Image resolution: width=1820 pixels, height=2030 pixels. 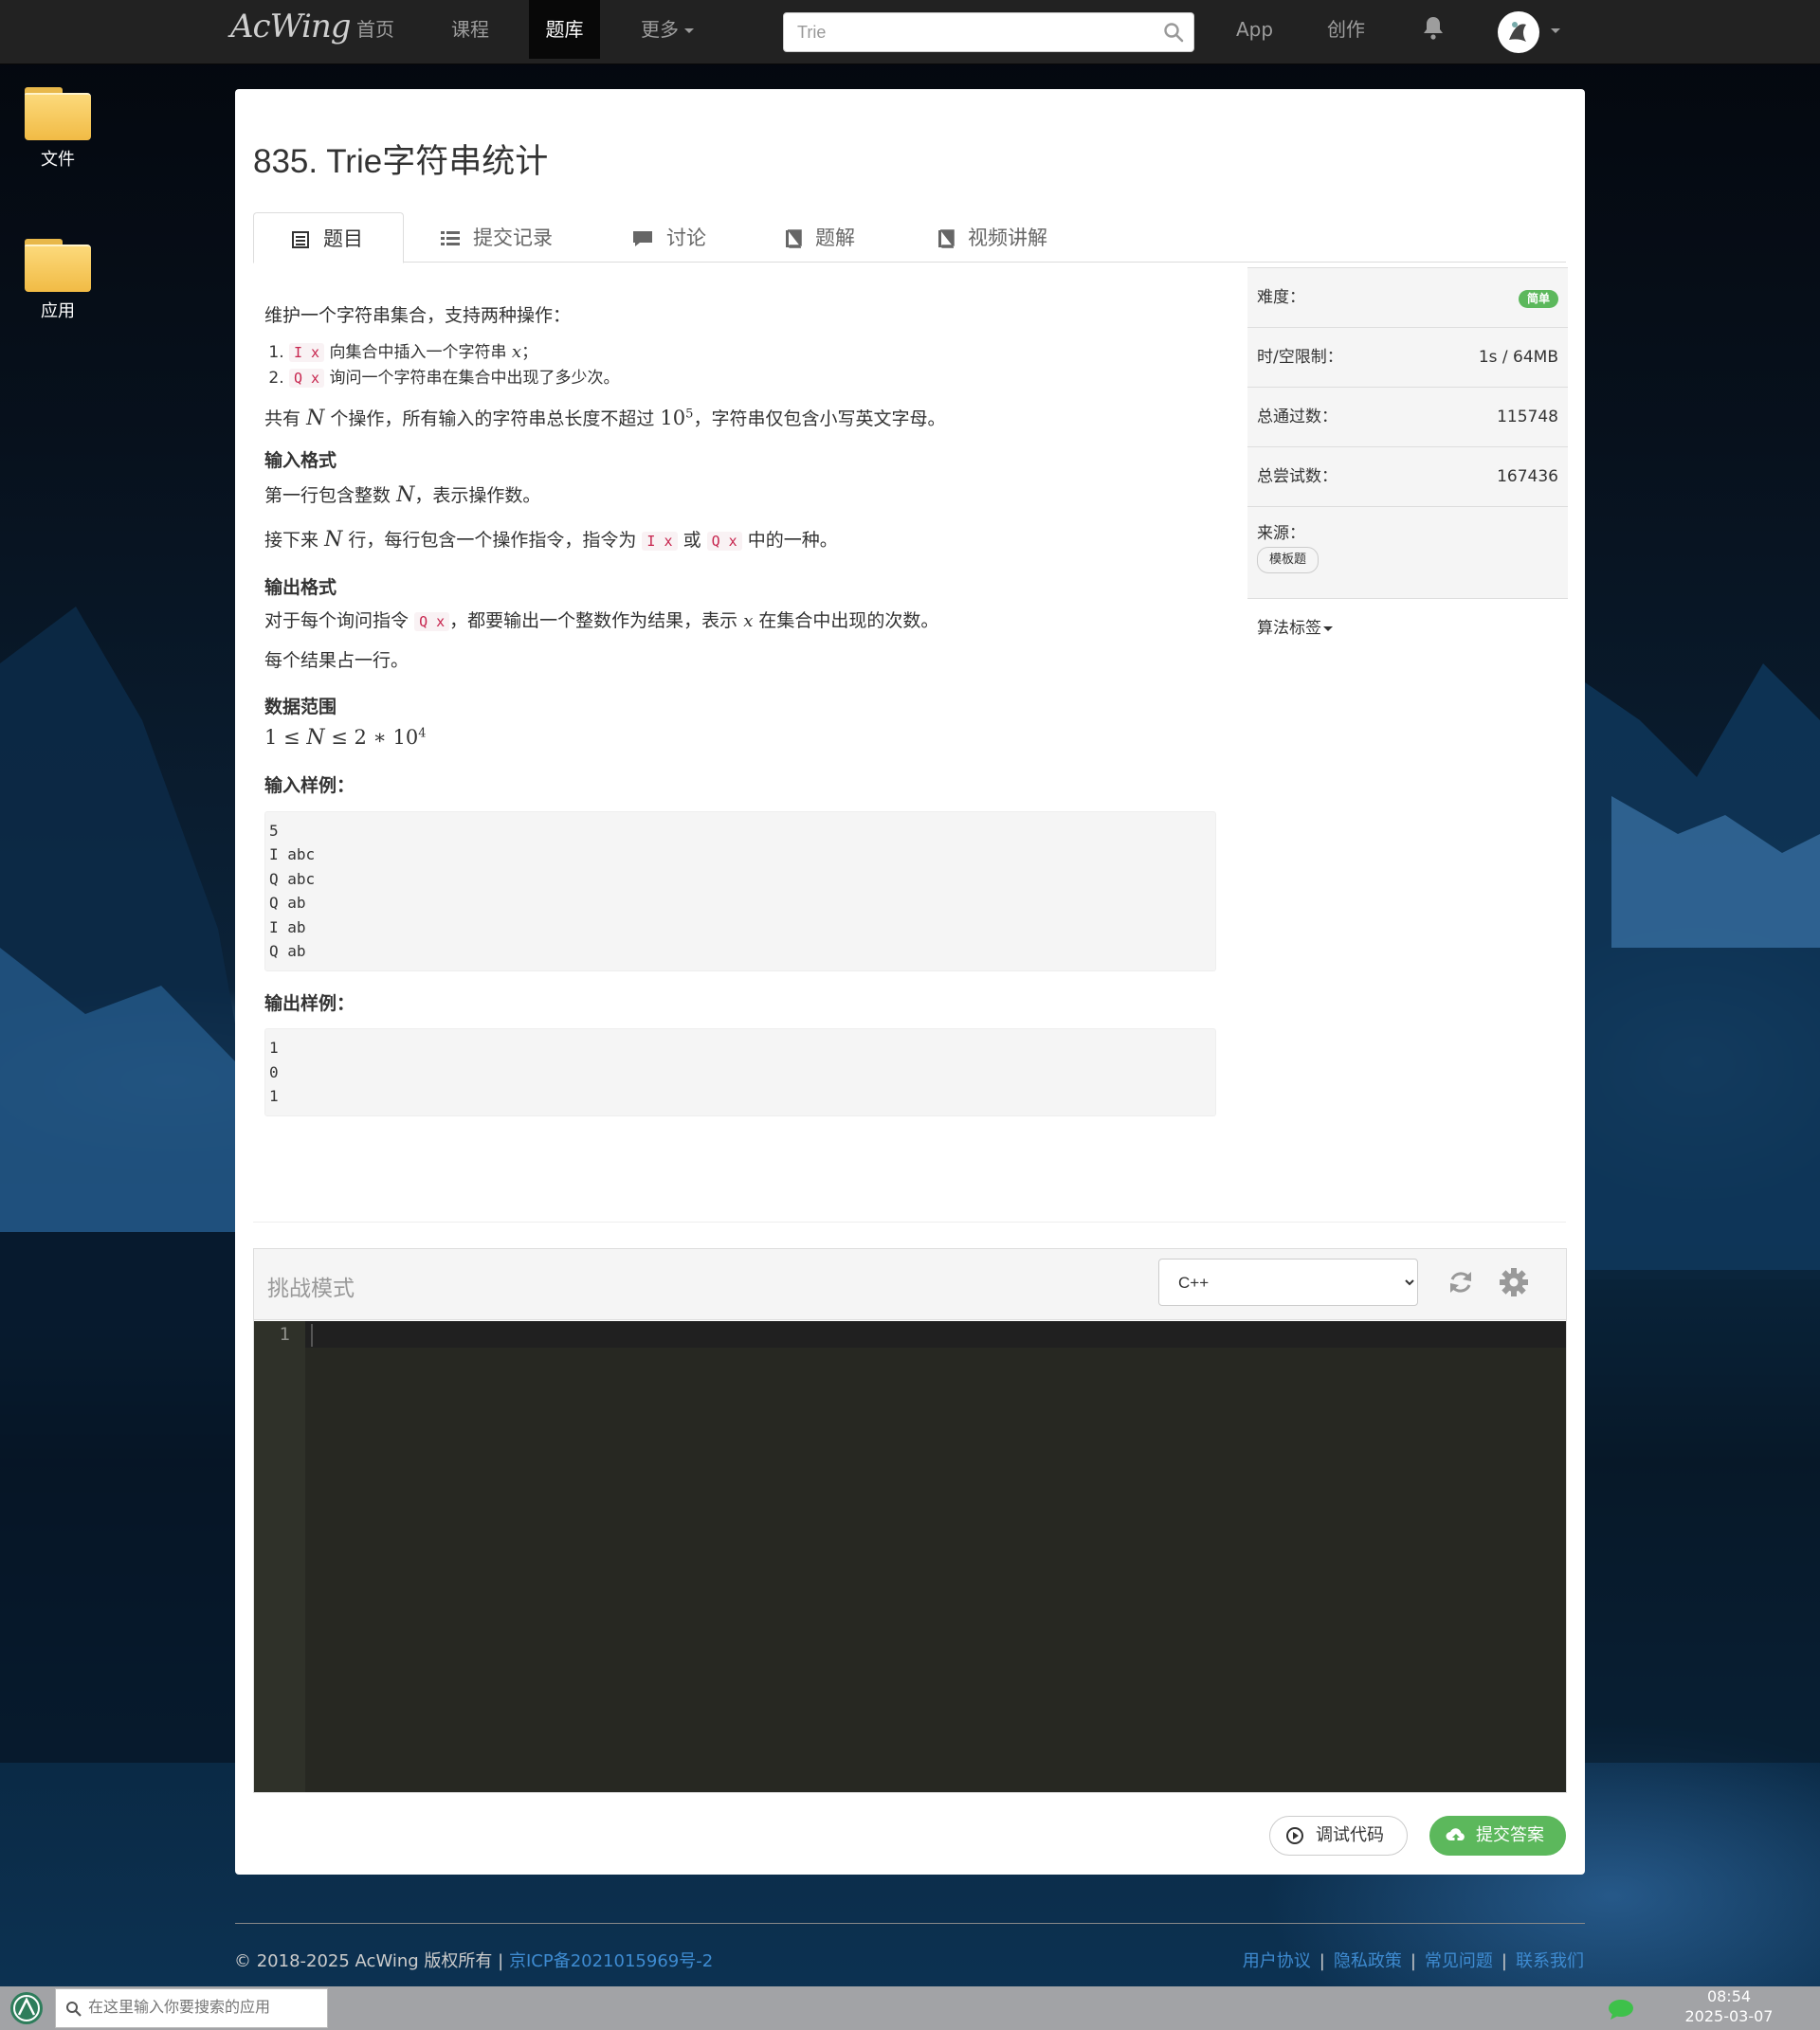 I want to click on debug-code-button: 调试代码, so click(x=1338, y=1836).